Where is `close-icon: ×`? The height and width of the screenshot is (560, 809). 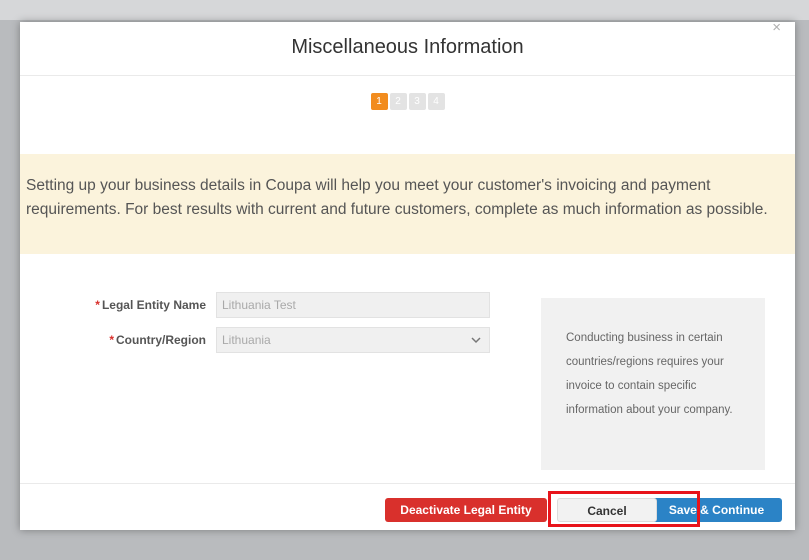
close-icon: × is located at coordinates (776, 28).